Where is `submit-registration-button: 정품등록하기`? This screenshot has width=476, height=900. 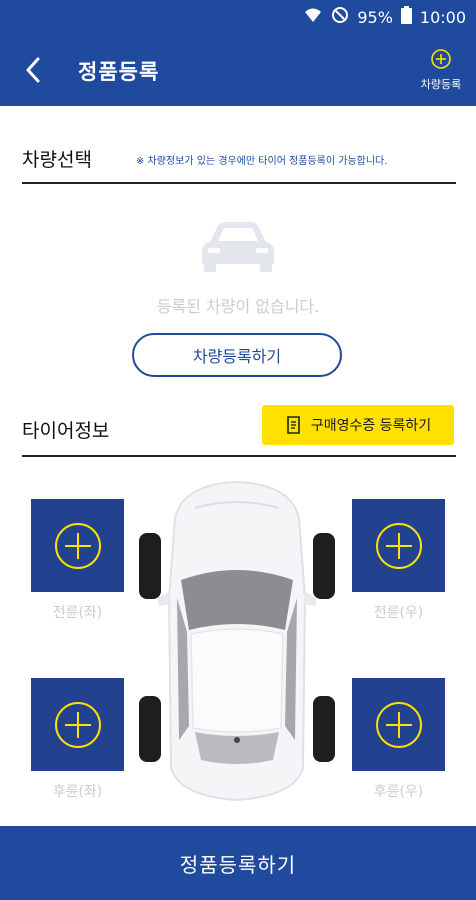
submit-registration-button: 정품등록하기 is located at coordinates (238, 863).